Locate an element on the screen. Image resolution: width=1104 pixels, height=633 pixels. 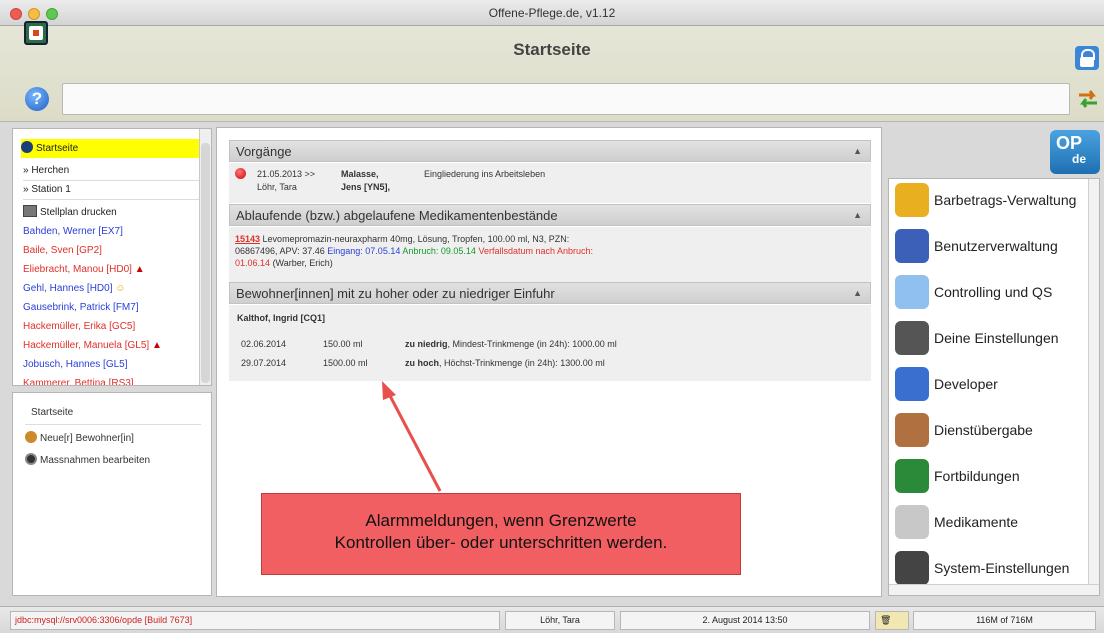
med-anbruch: Anbruch: 09.05.14 is located at coordinates (439, 251).